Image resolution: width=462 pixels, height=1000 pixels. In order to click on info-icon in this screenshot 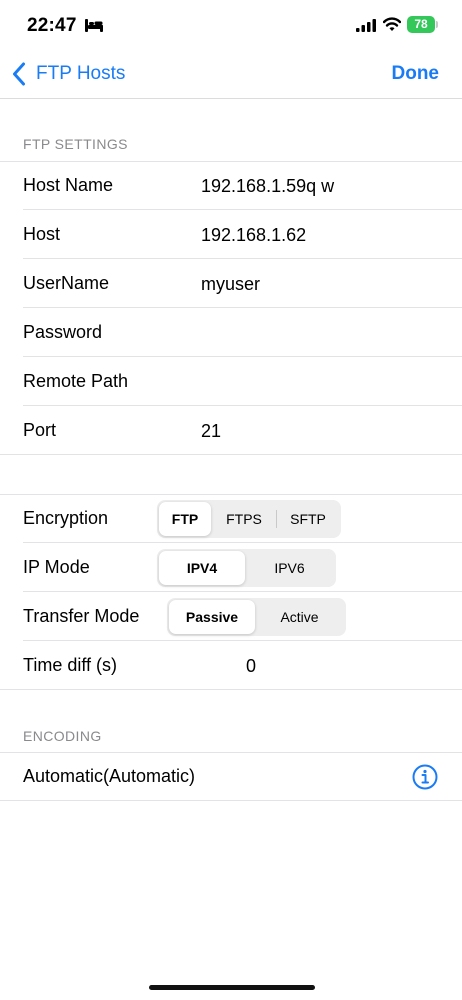, I will do `click(425, 777)`.